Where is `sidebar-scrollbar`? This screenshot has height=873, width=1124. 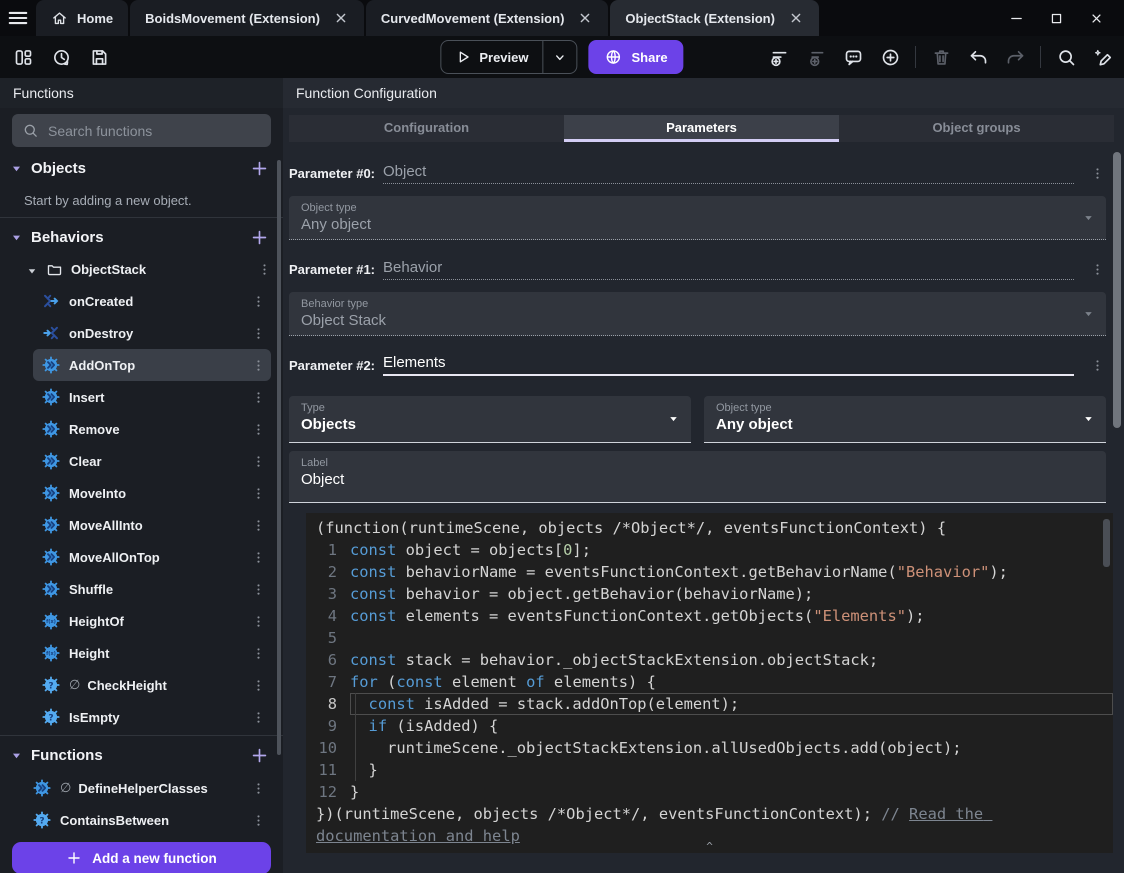 sidebar-scrollbar is located at coordinates (279, 457).